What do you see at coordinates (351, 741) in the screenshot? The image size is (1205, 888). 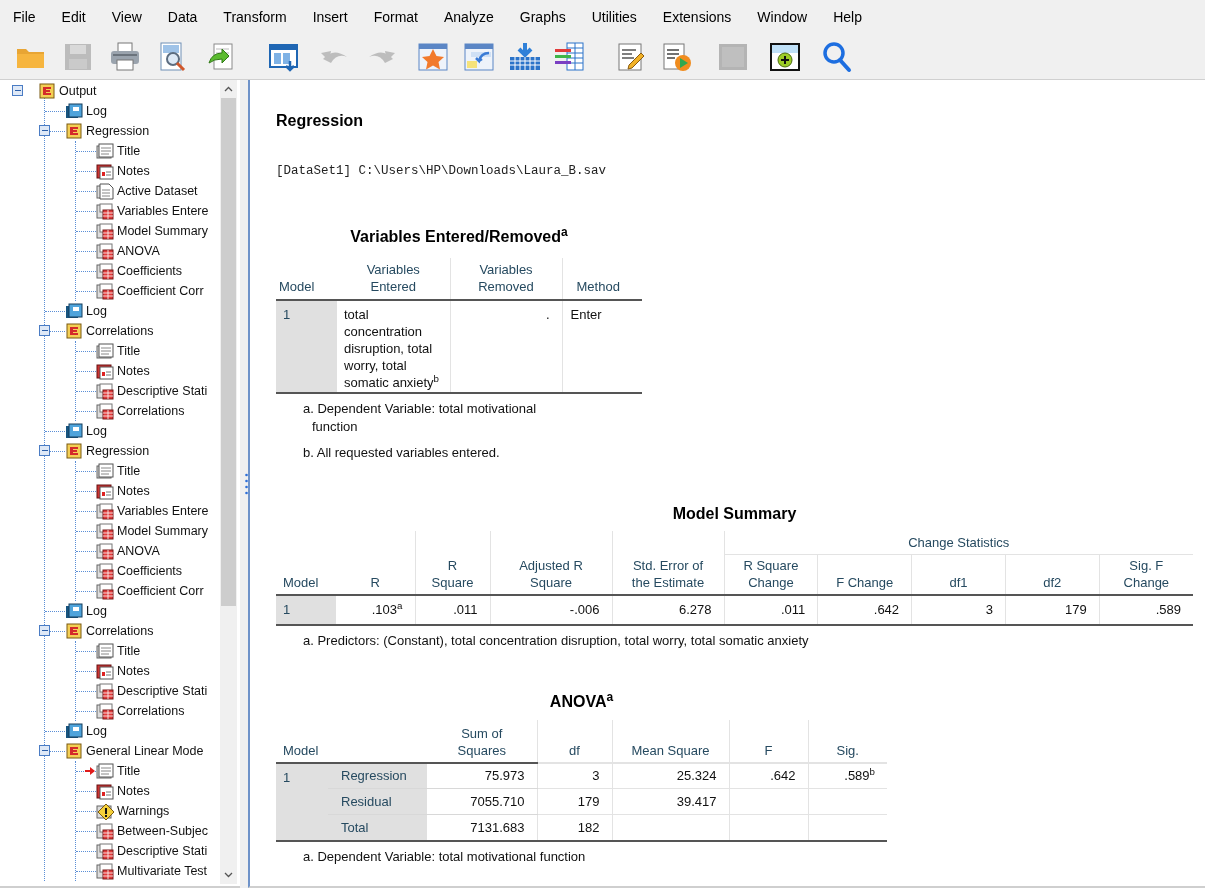 I see `column-header: Model` at bounding box center [351, 741].